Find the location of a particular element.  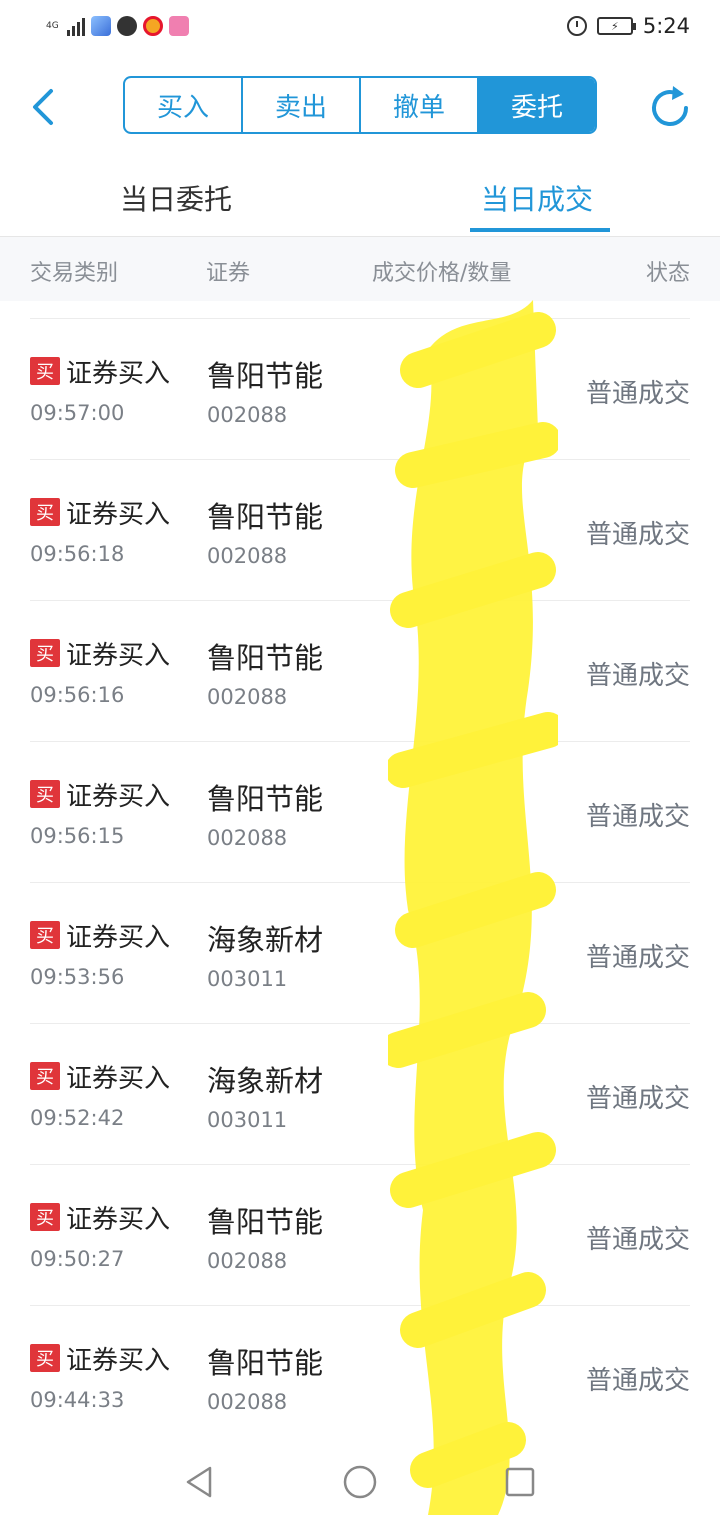

battery-charging-icon: ⚡ is located at coordinates (616, 26).